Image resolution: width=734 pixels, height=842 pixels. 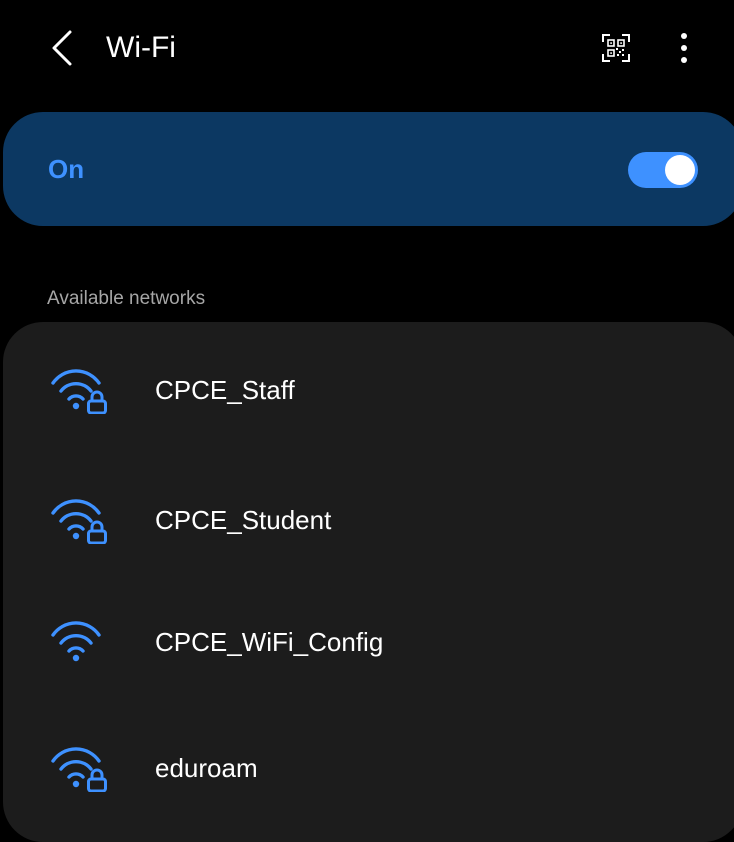 What do you see at coordinates (126, 298) in the screenshot?
I see `available-networks-header: Available networks` at bounding box center [126, 298].